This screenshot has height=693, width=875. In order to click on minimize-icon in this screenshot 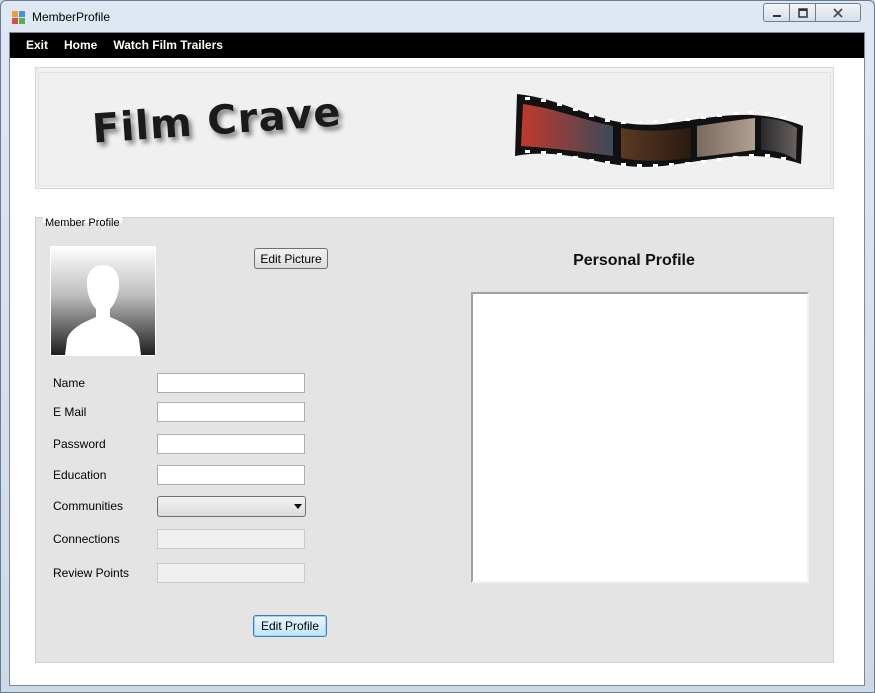, I will do `click(776, 12)`.